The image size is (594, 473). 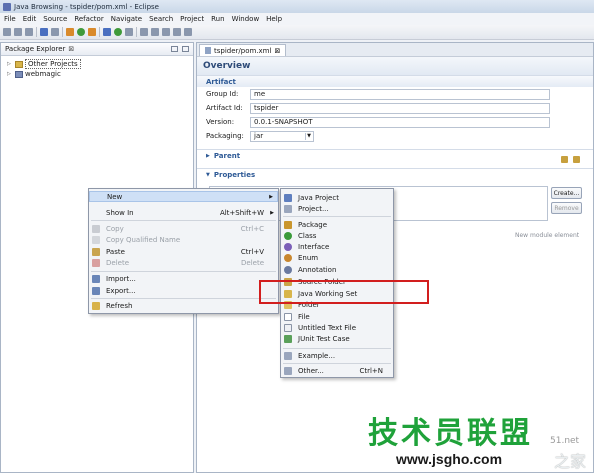 I want to click on new-icon, so click(x=7, y=32).